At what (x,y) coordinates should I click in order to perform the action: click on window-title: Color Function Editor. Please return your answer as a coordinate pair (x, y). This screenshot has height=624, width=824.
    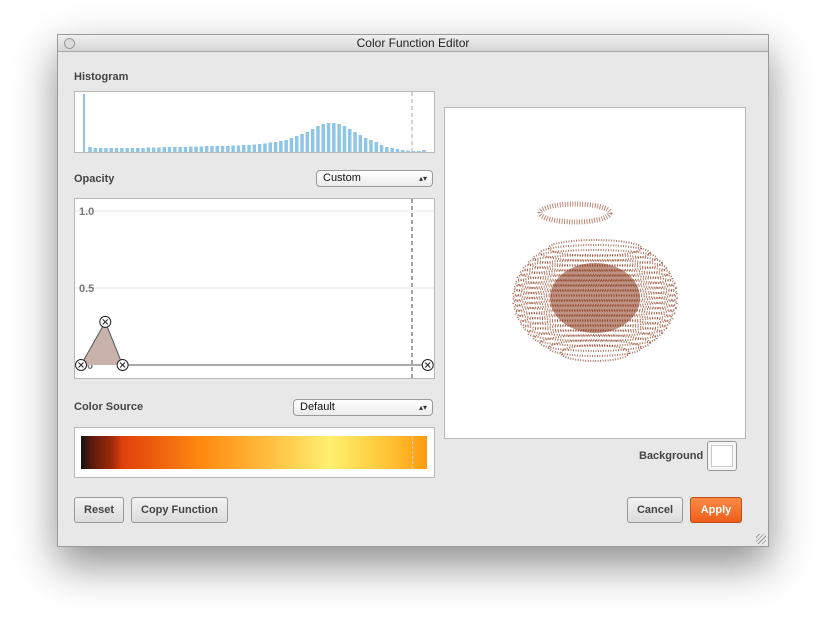
    Looking at the image, I should click on (413, 43).